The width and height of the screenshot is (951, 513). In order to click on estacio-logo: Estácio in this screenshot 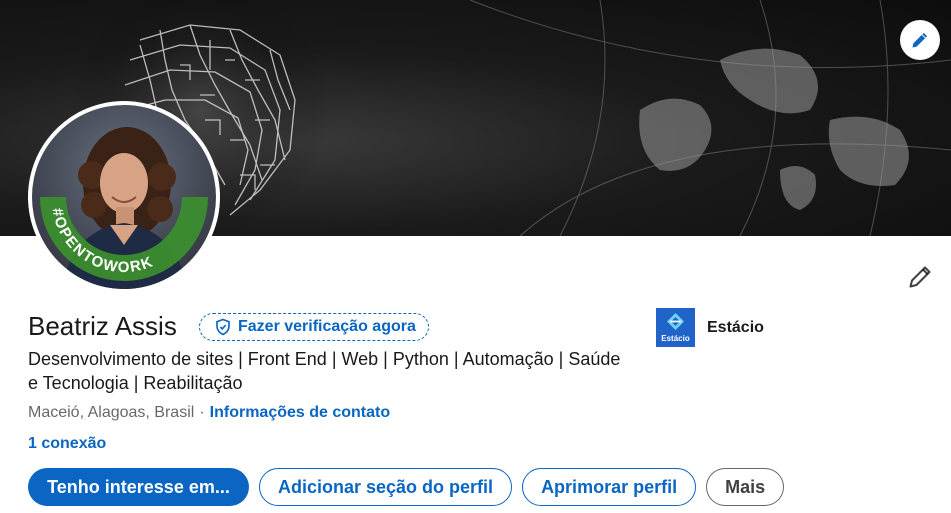, I will do `click(675, 327)`.